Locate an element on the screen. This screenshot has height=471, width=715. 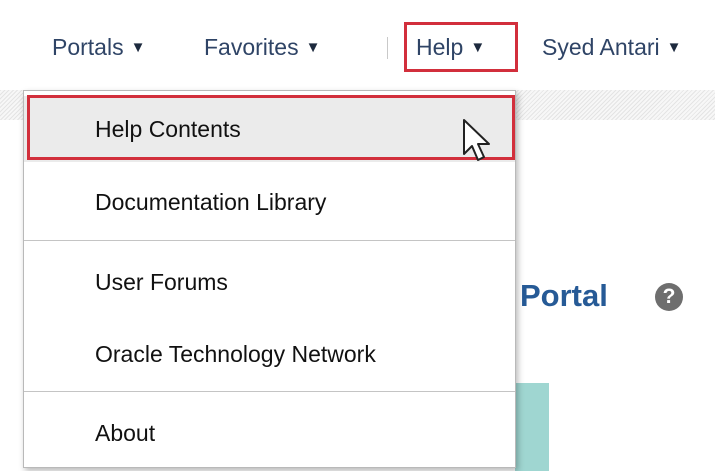
teal-content-panel is located at coordinates (532, 427).